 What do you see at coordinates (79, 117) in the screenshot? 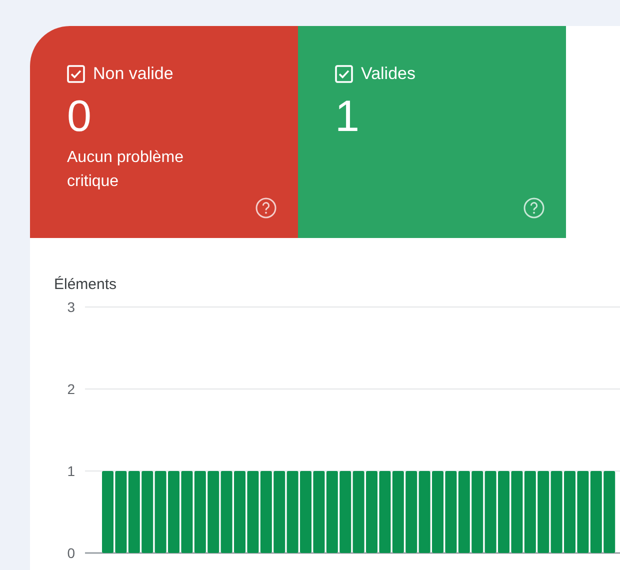
I see `tile-count: 0` at bounding box center [79, 117].